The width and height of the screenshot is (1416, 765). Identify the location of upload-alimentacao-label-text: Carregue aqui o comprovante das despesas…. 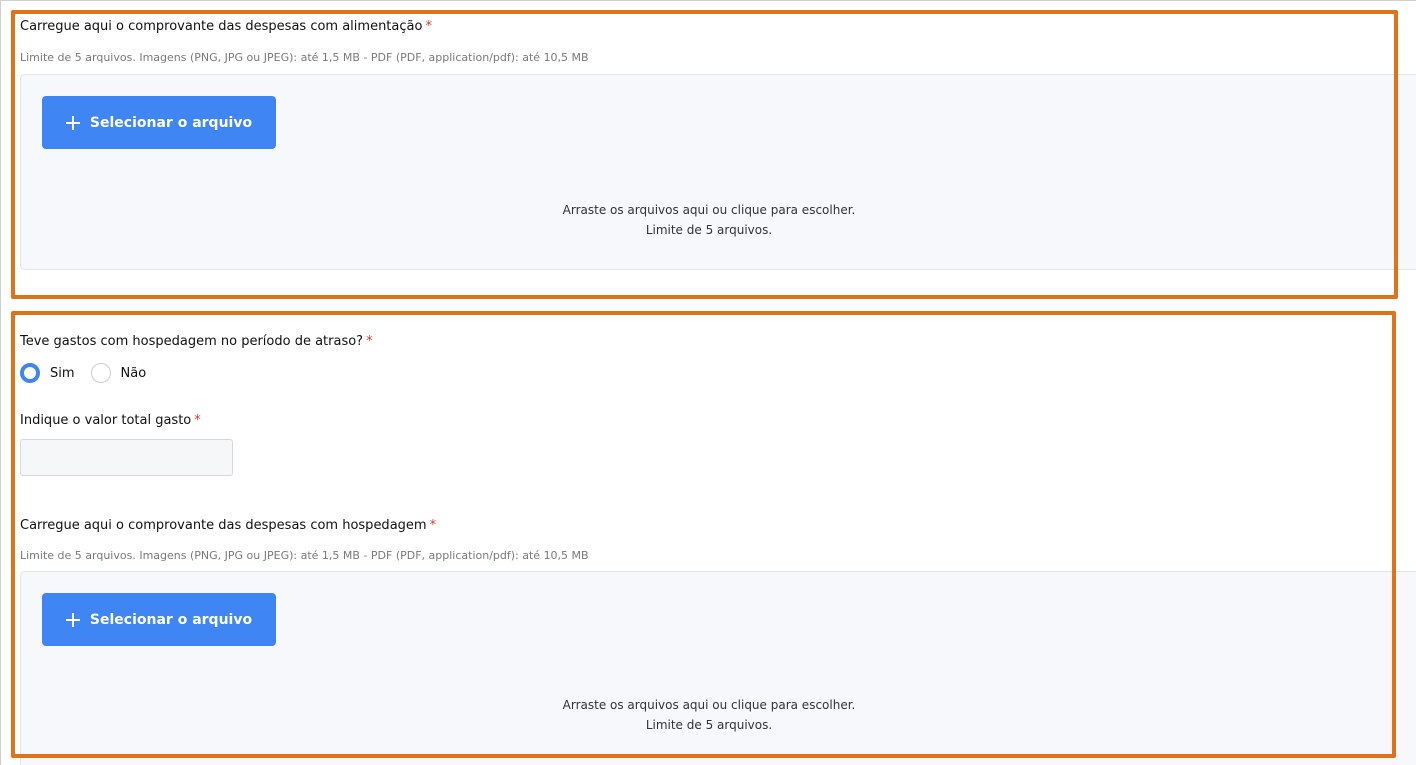
(221, 26).